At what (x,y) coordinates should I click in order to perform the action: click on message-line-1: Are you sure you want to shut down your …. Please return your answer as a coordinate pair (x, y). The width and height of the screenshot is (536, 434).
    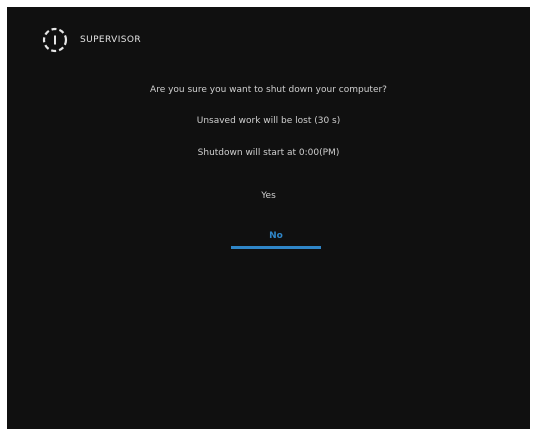
    Looking at the image, I should click on (268, 90).